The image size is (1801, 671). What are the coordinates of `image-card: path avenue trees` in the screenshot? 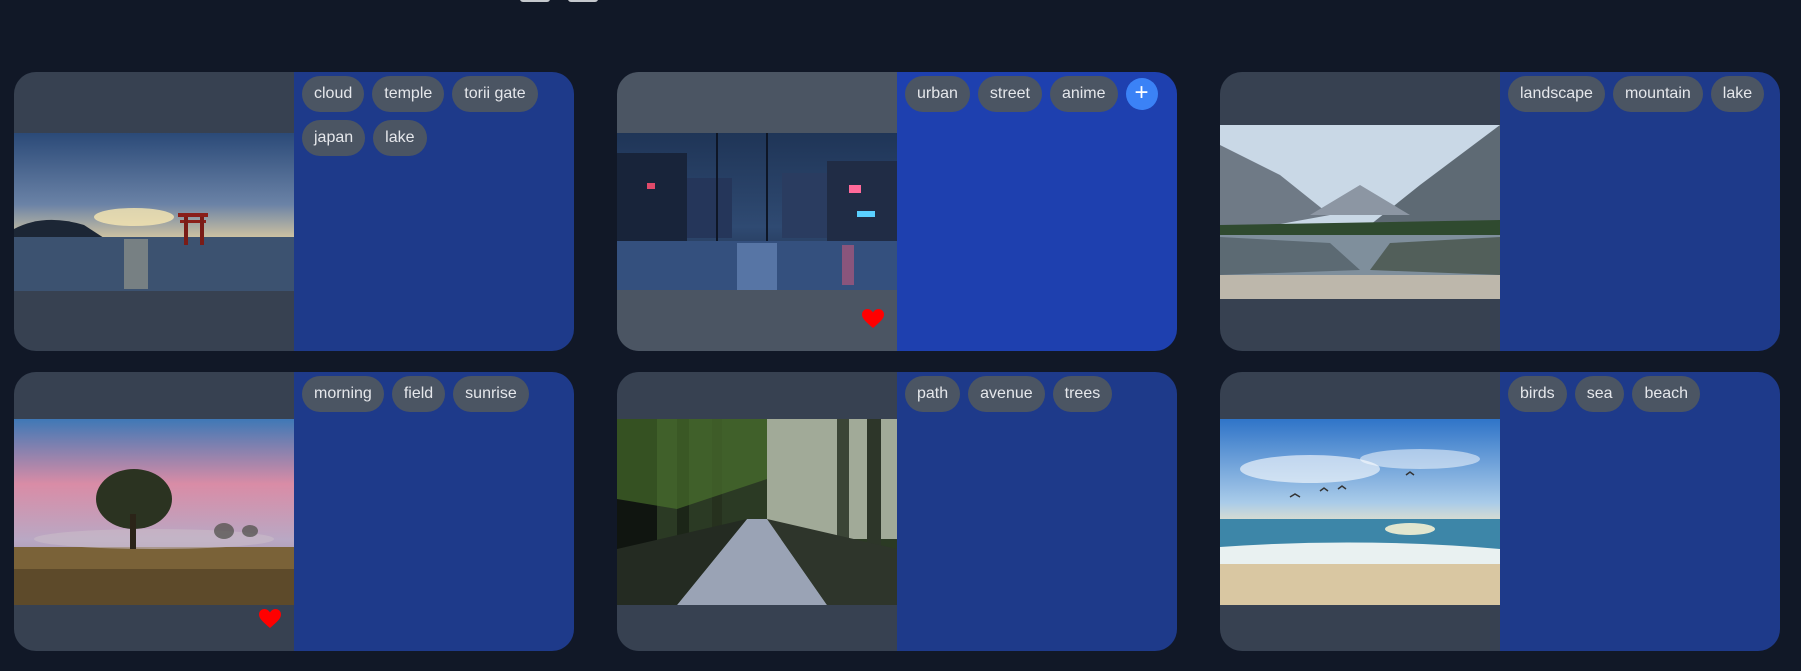 It's located at (897, 511).